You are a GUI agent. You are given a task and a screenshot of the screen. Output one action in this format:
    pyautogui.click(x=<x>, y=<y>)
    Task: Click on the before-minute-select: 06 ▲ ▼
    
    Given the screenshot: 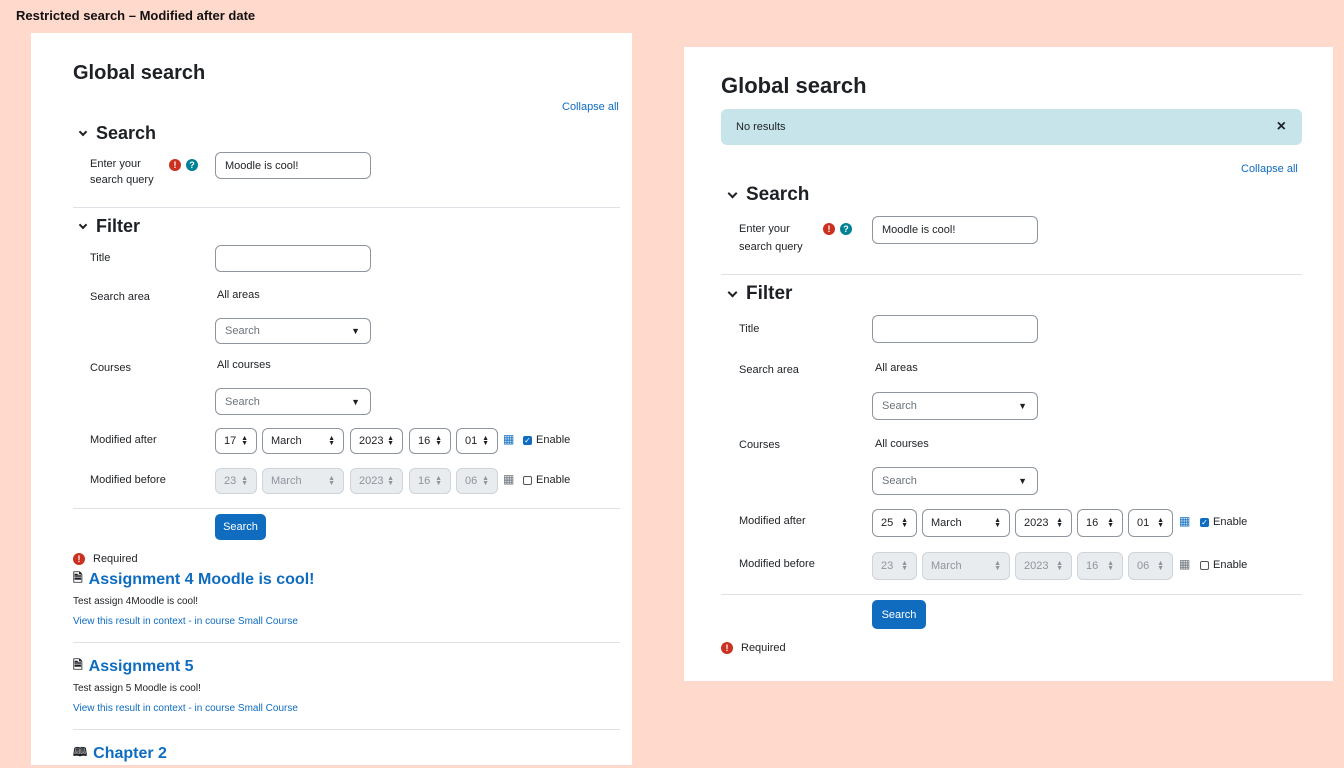 What is the action you would take?
    pyautogui.click(x=1150, y=566)
    